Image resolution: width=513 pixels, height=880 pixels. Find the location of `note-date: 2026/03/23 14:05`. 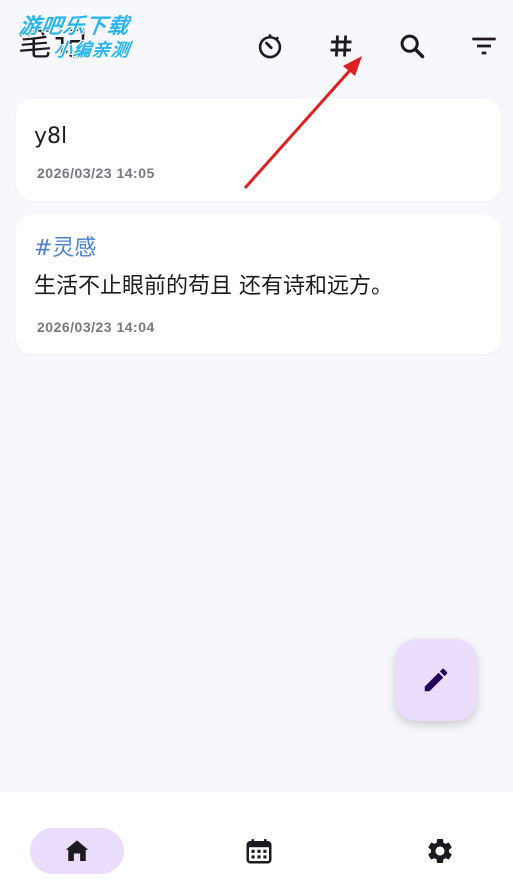

note-date: 2026/03/23 14:05 is located at coordinates (96, 173).